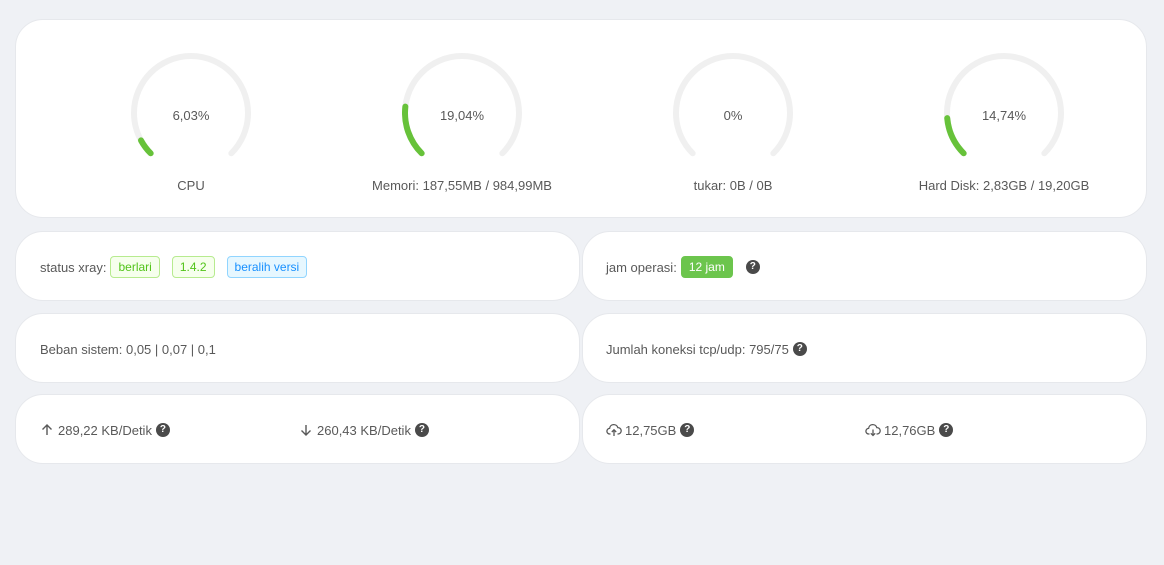  What do you see at coordinates (267, 267) in the screenshot?
I see `switch-version-button: beralih versi` at bounding box center [267, 267].